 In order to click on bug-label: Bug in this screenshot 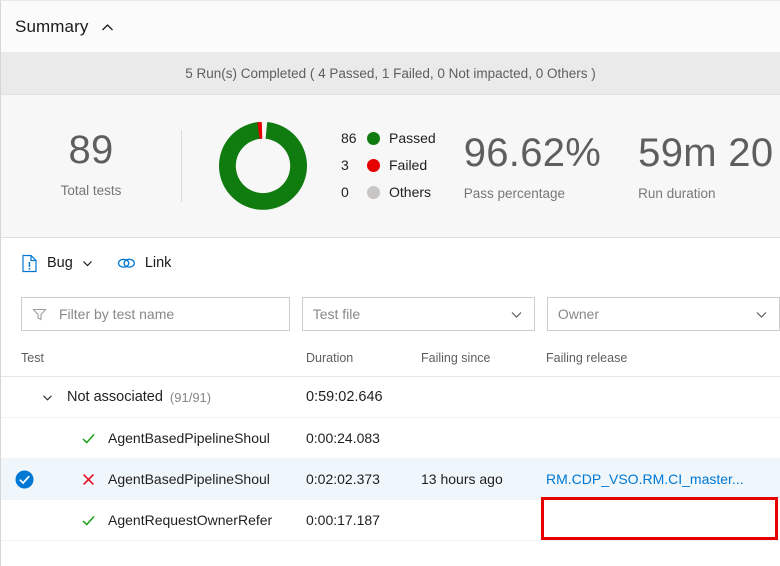, I will do `click(60, 263)`.